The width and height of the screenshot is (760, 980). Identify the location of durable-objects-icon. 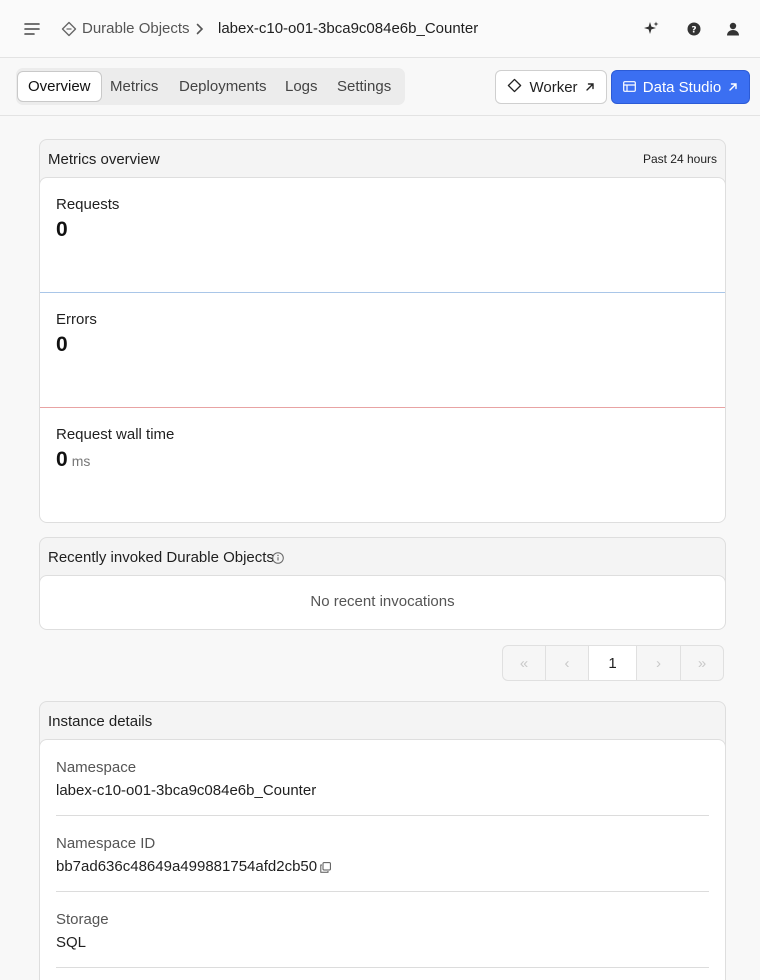
(69, 29).